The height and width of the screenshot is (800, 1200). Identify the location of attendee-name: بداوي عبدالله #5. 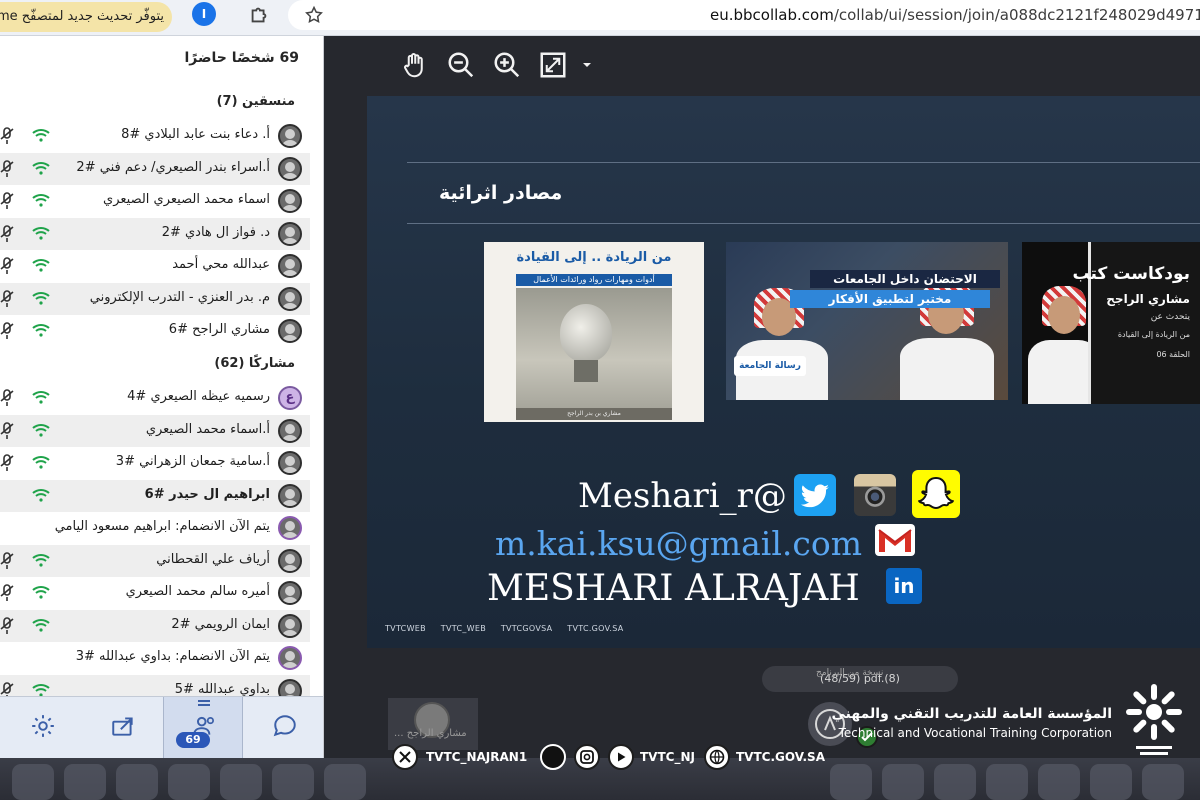
(222, 689).